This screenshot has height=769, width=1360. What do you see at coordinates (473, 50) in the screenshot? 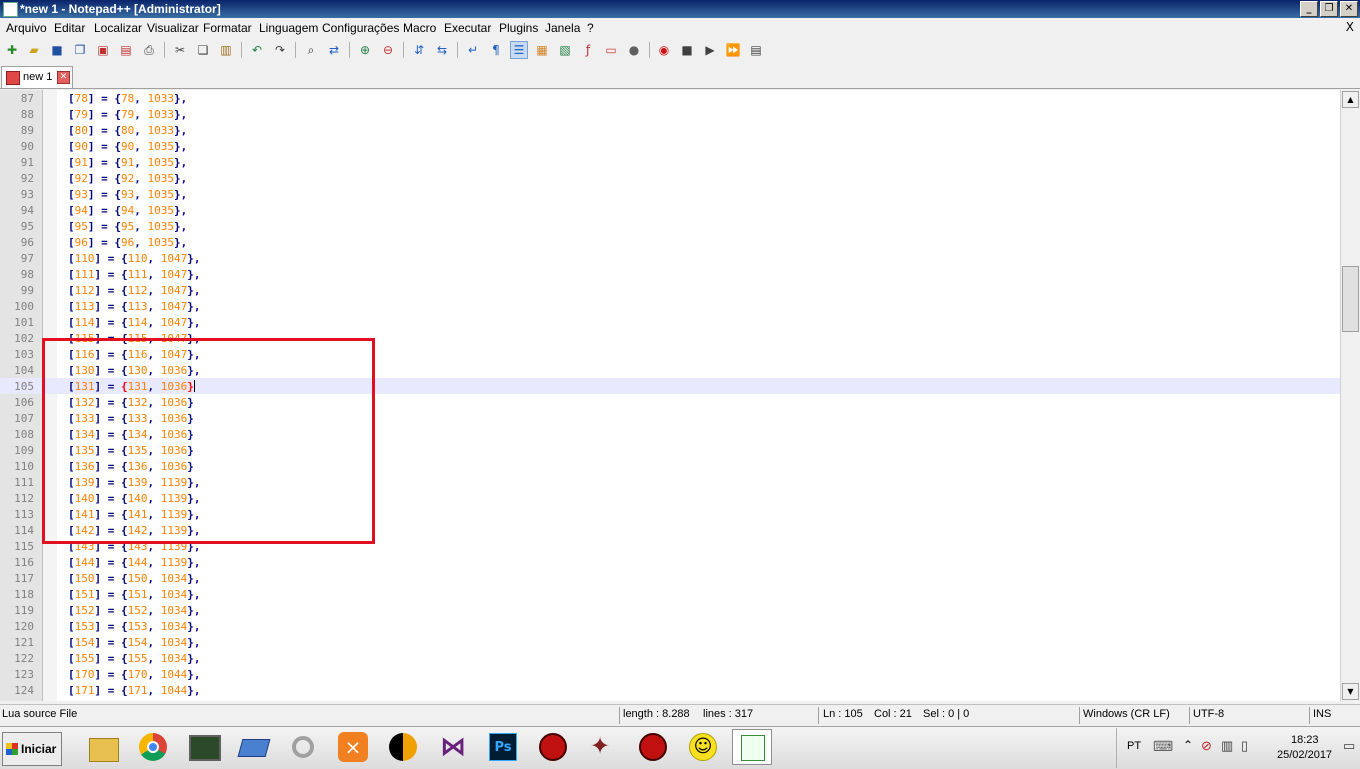
I see `word-wrap-icon: ↵` at bounding box center [473, 50].